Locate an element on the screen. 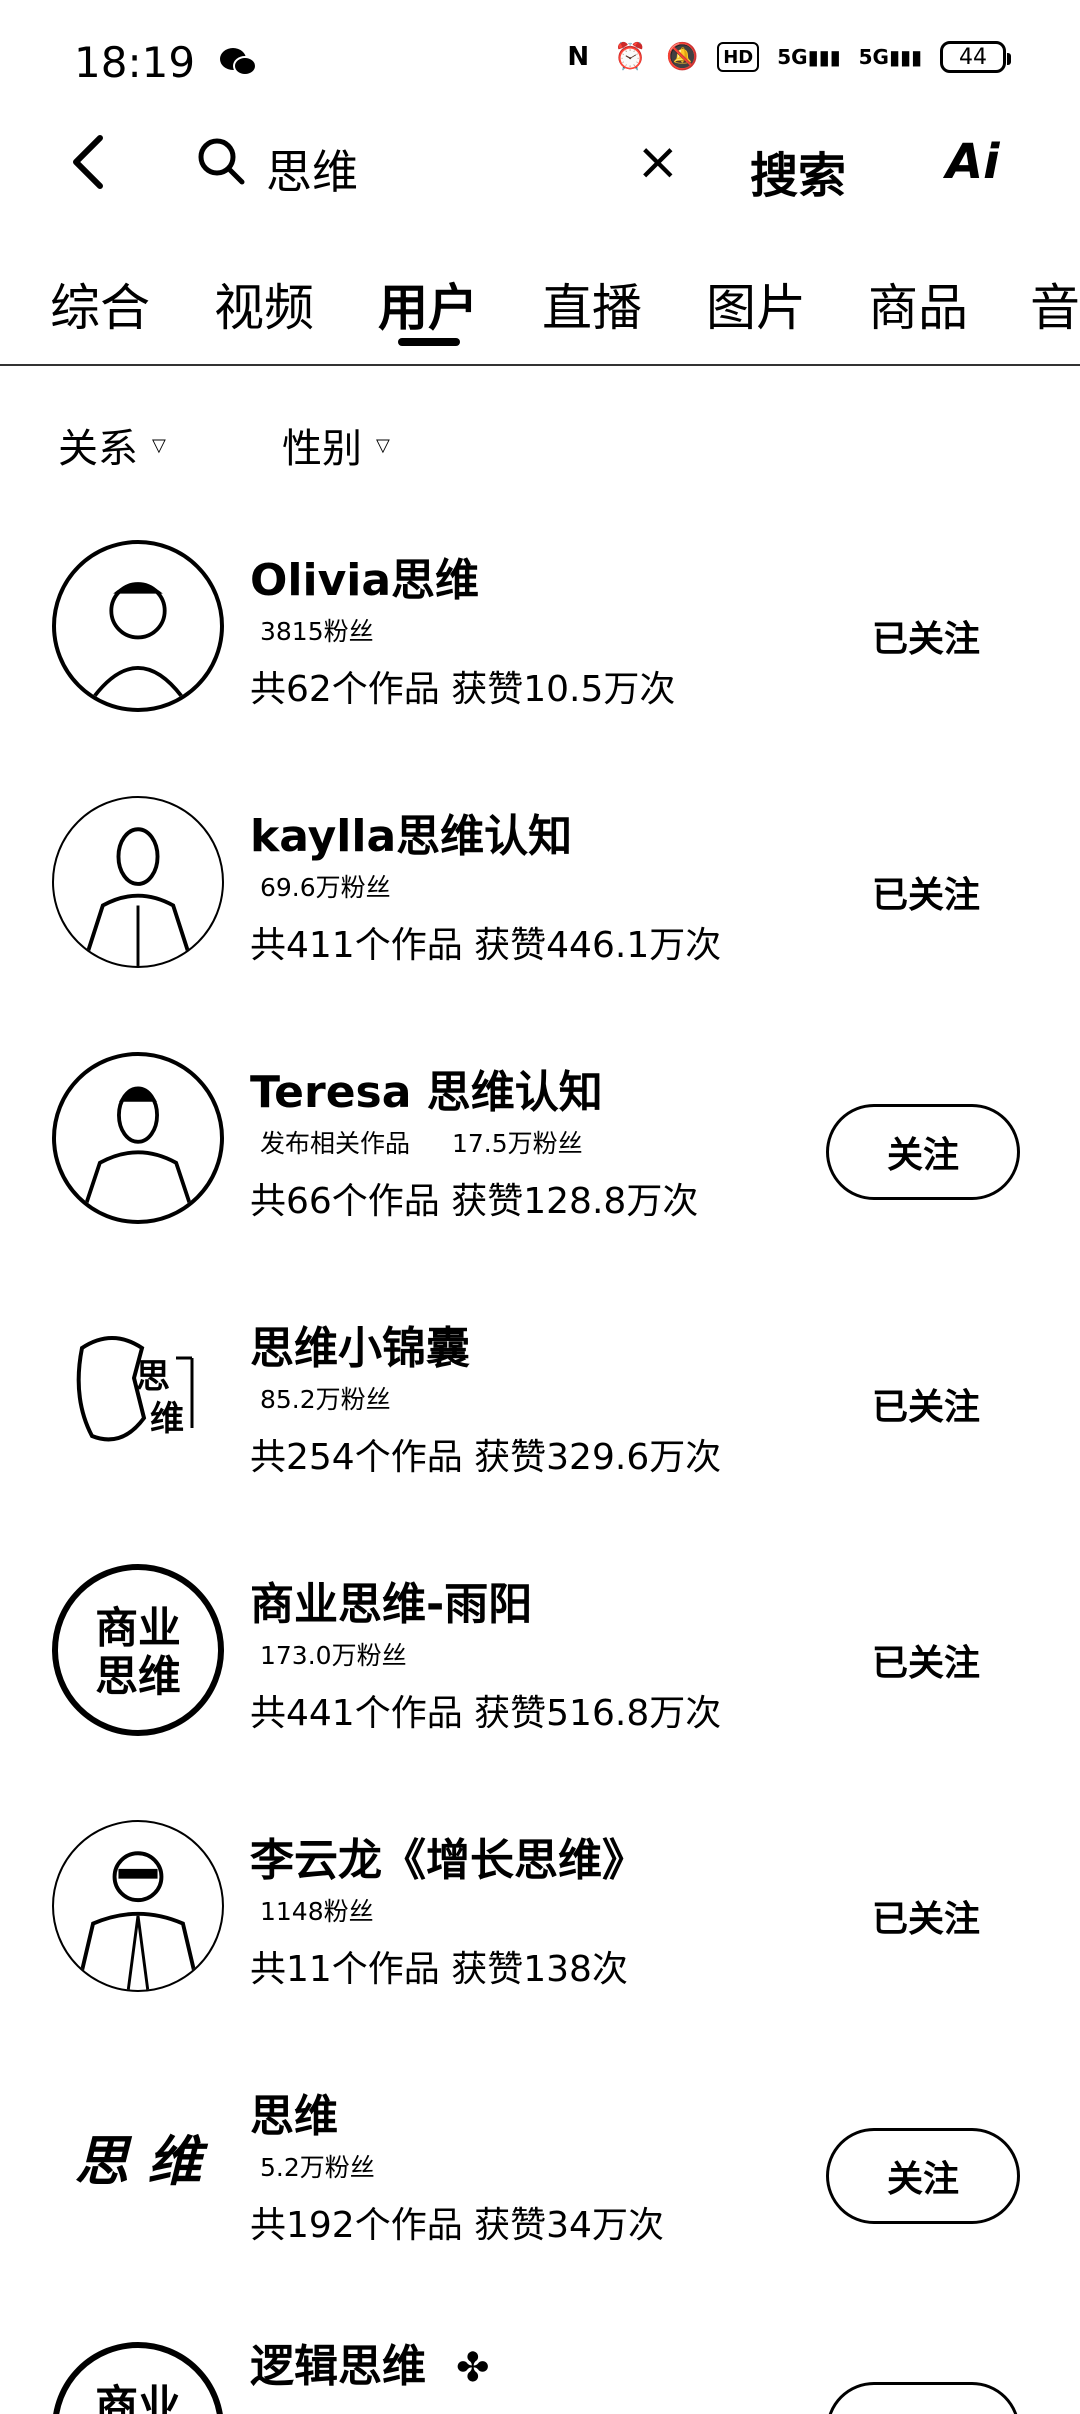  user-works: 共411个作品 获赞446.1万次 is located at coordinates (486, 945).